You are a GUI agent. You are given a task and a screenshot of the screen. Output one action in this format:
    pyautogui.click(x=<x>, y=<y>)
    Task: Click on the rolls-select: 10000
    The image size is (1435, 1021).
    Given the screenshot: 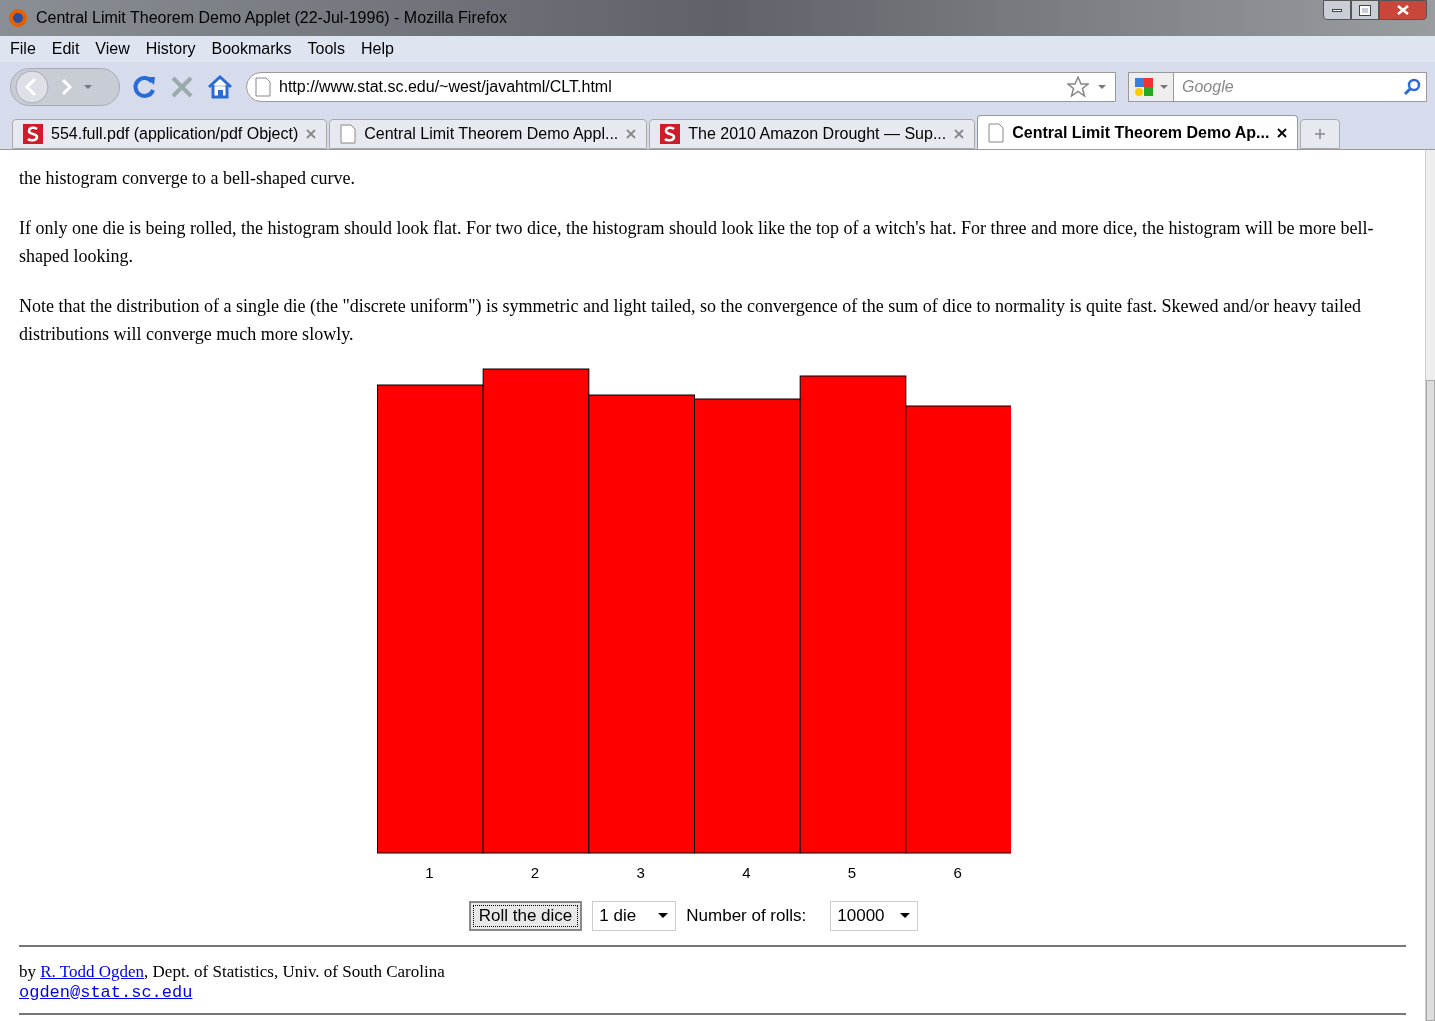 What is the action you would take?
    pyautogui.click(x=874, y=915)
    